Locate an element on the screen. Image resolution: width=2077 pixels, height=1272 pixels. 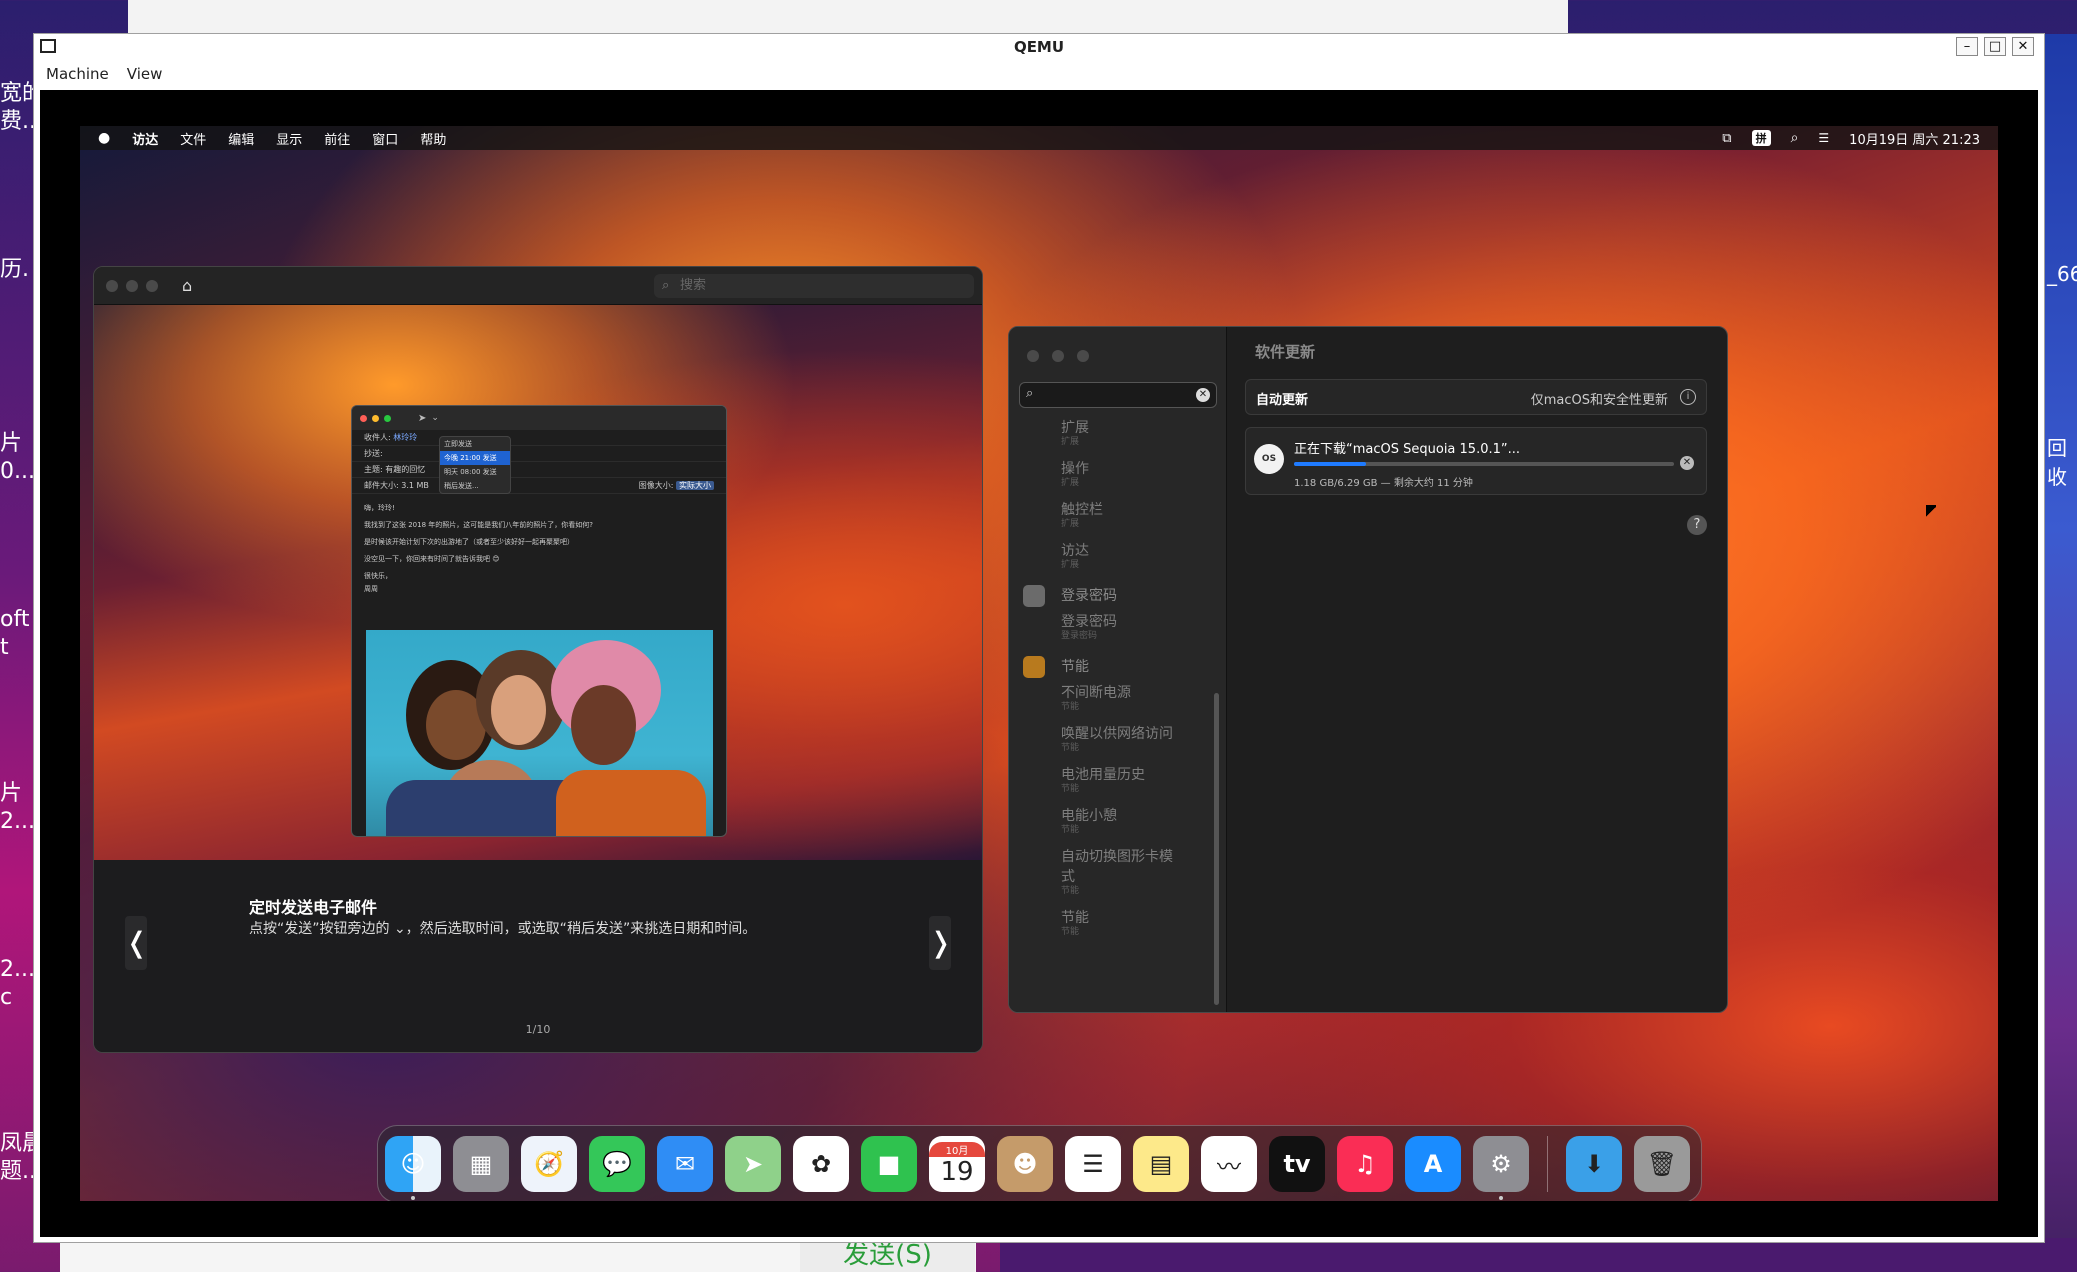
dock-music-icon: ♫ is located at coordinates (1365, 1164).